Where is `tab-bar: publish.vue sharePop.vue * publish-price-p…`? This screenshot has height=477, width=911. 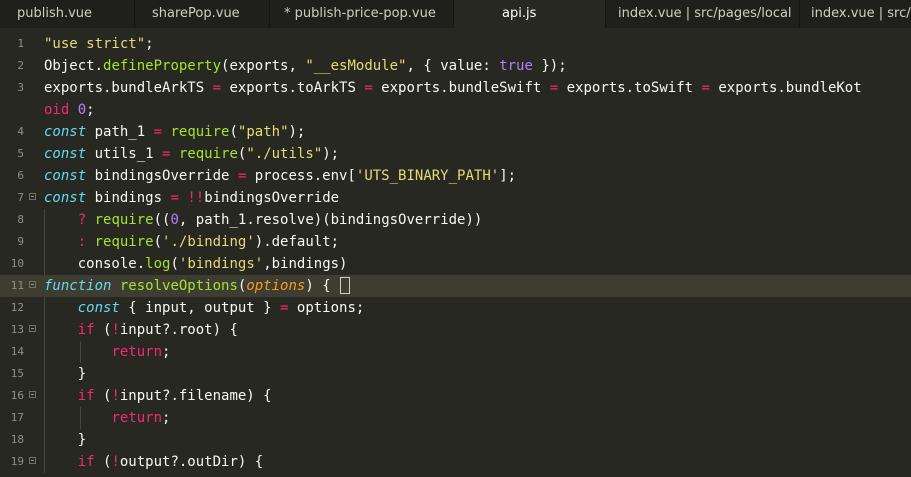
tab-bar: publish.vue sharePop.vue * publish-price-p… is located at coordinates (455, 14).